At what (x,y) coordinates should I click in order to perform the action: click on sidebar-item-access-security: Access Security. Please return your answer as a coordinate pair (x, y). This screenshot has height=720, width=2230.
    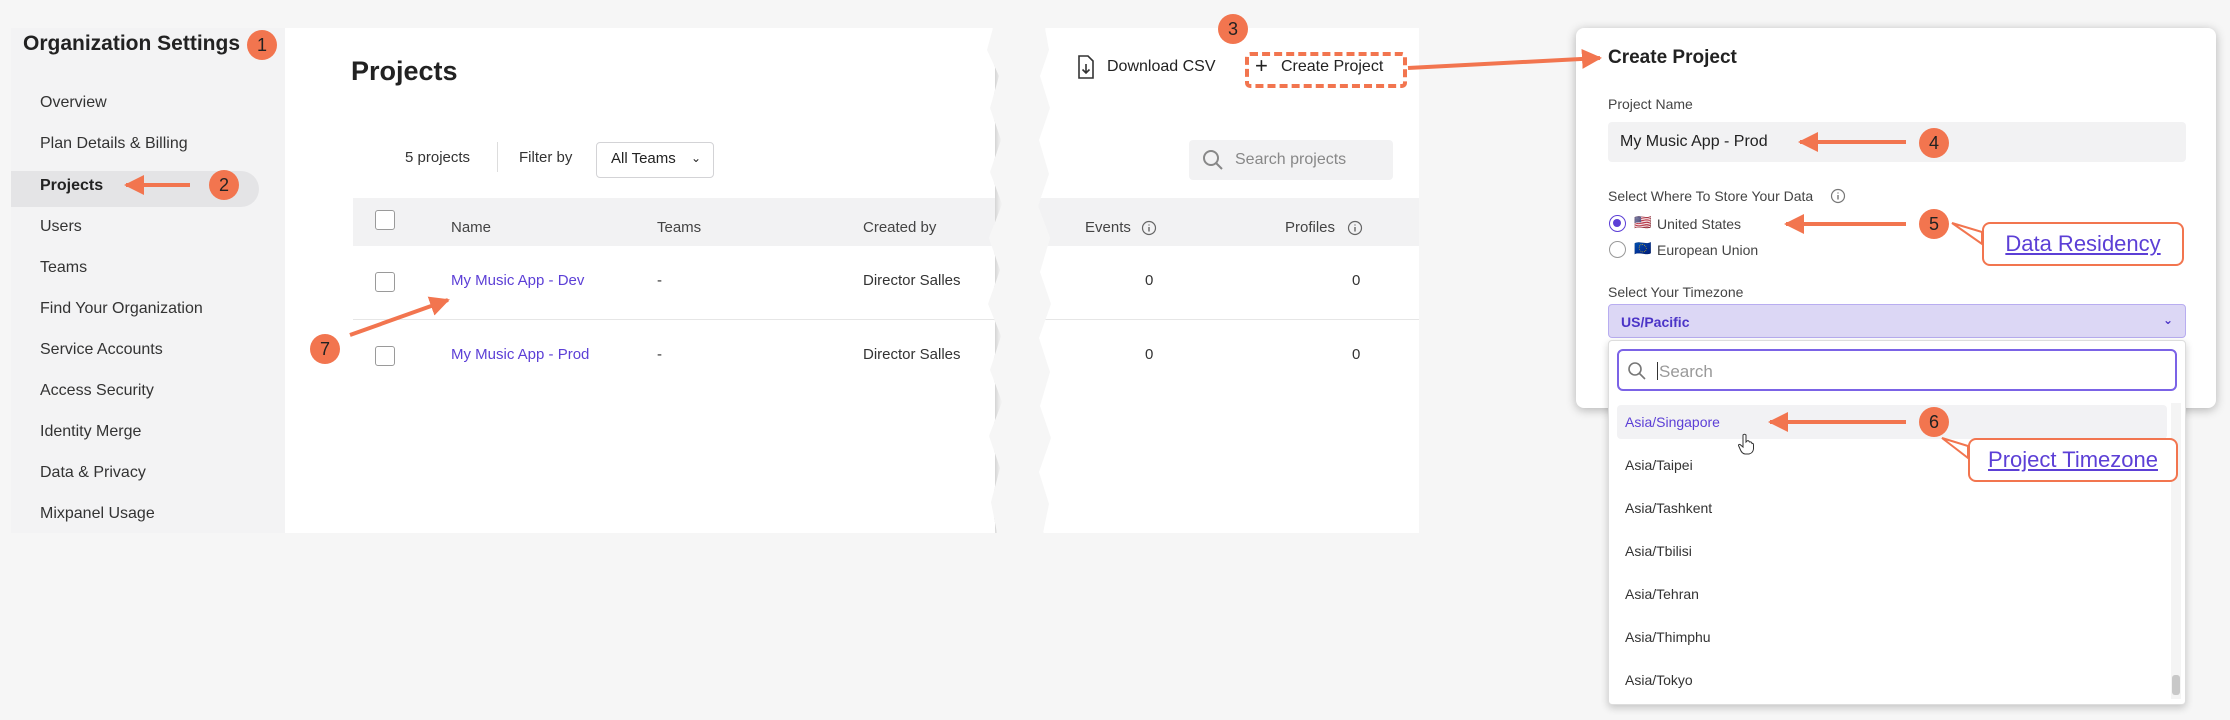
    Looking at the image, I should click on (97, 391).